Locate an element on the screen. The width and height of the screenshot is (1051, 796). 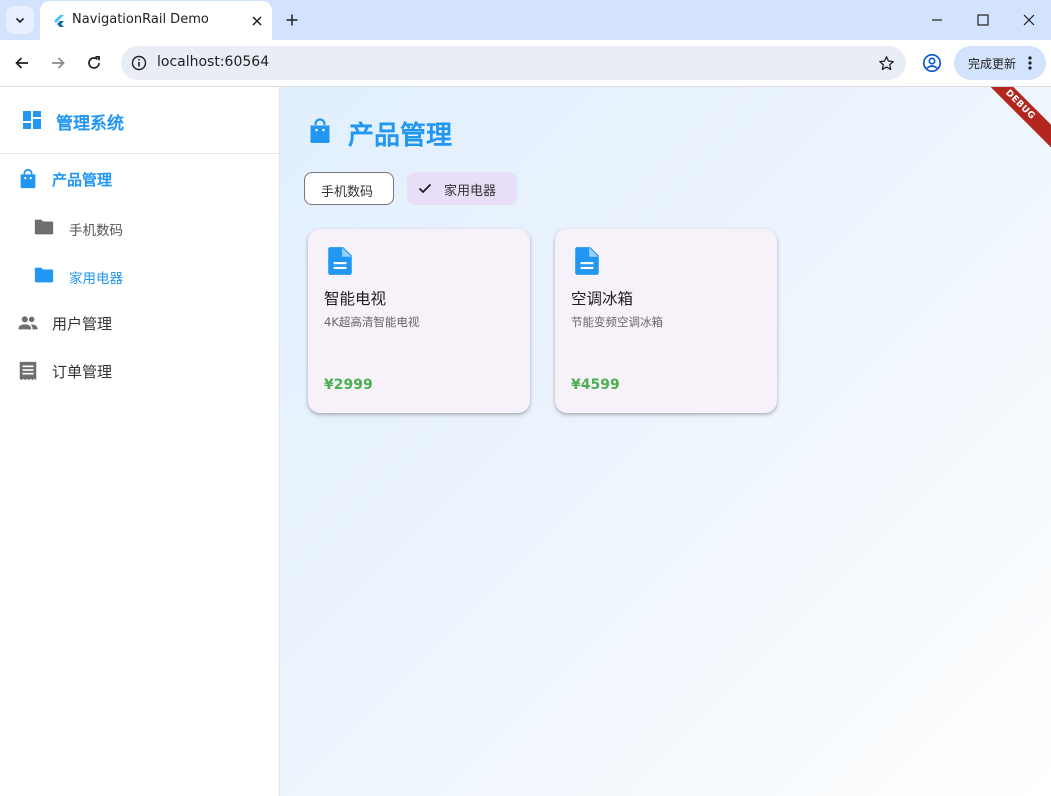
sidebar-title: 管理系统 is located at coordinates (90, 124).